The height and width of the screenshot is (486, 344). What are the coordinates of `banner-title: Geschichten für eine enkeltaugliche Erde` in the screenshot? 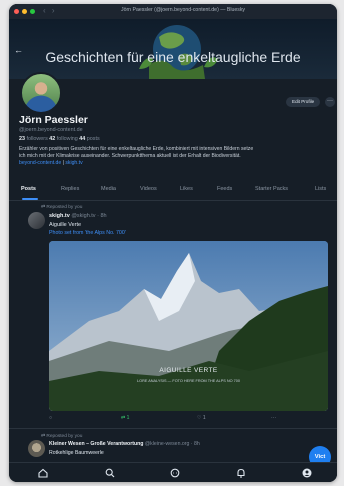 It's located at (173, 57).